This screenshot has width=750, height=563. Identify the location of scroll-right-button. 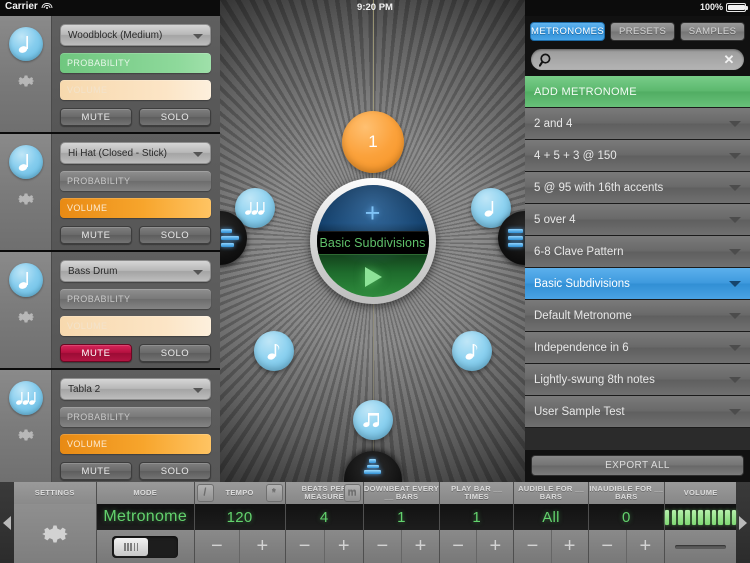
(743, 522).